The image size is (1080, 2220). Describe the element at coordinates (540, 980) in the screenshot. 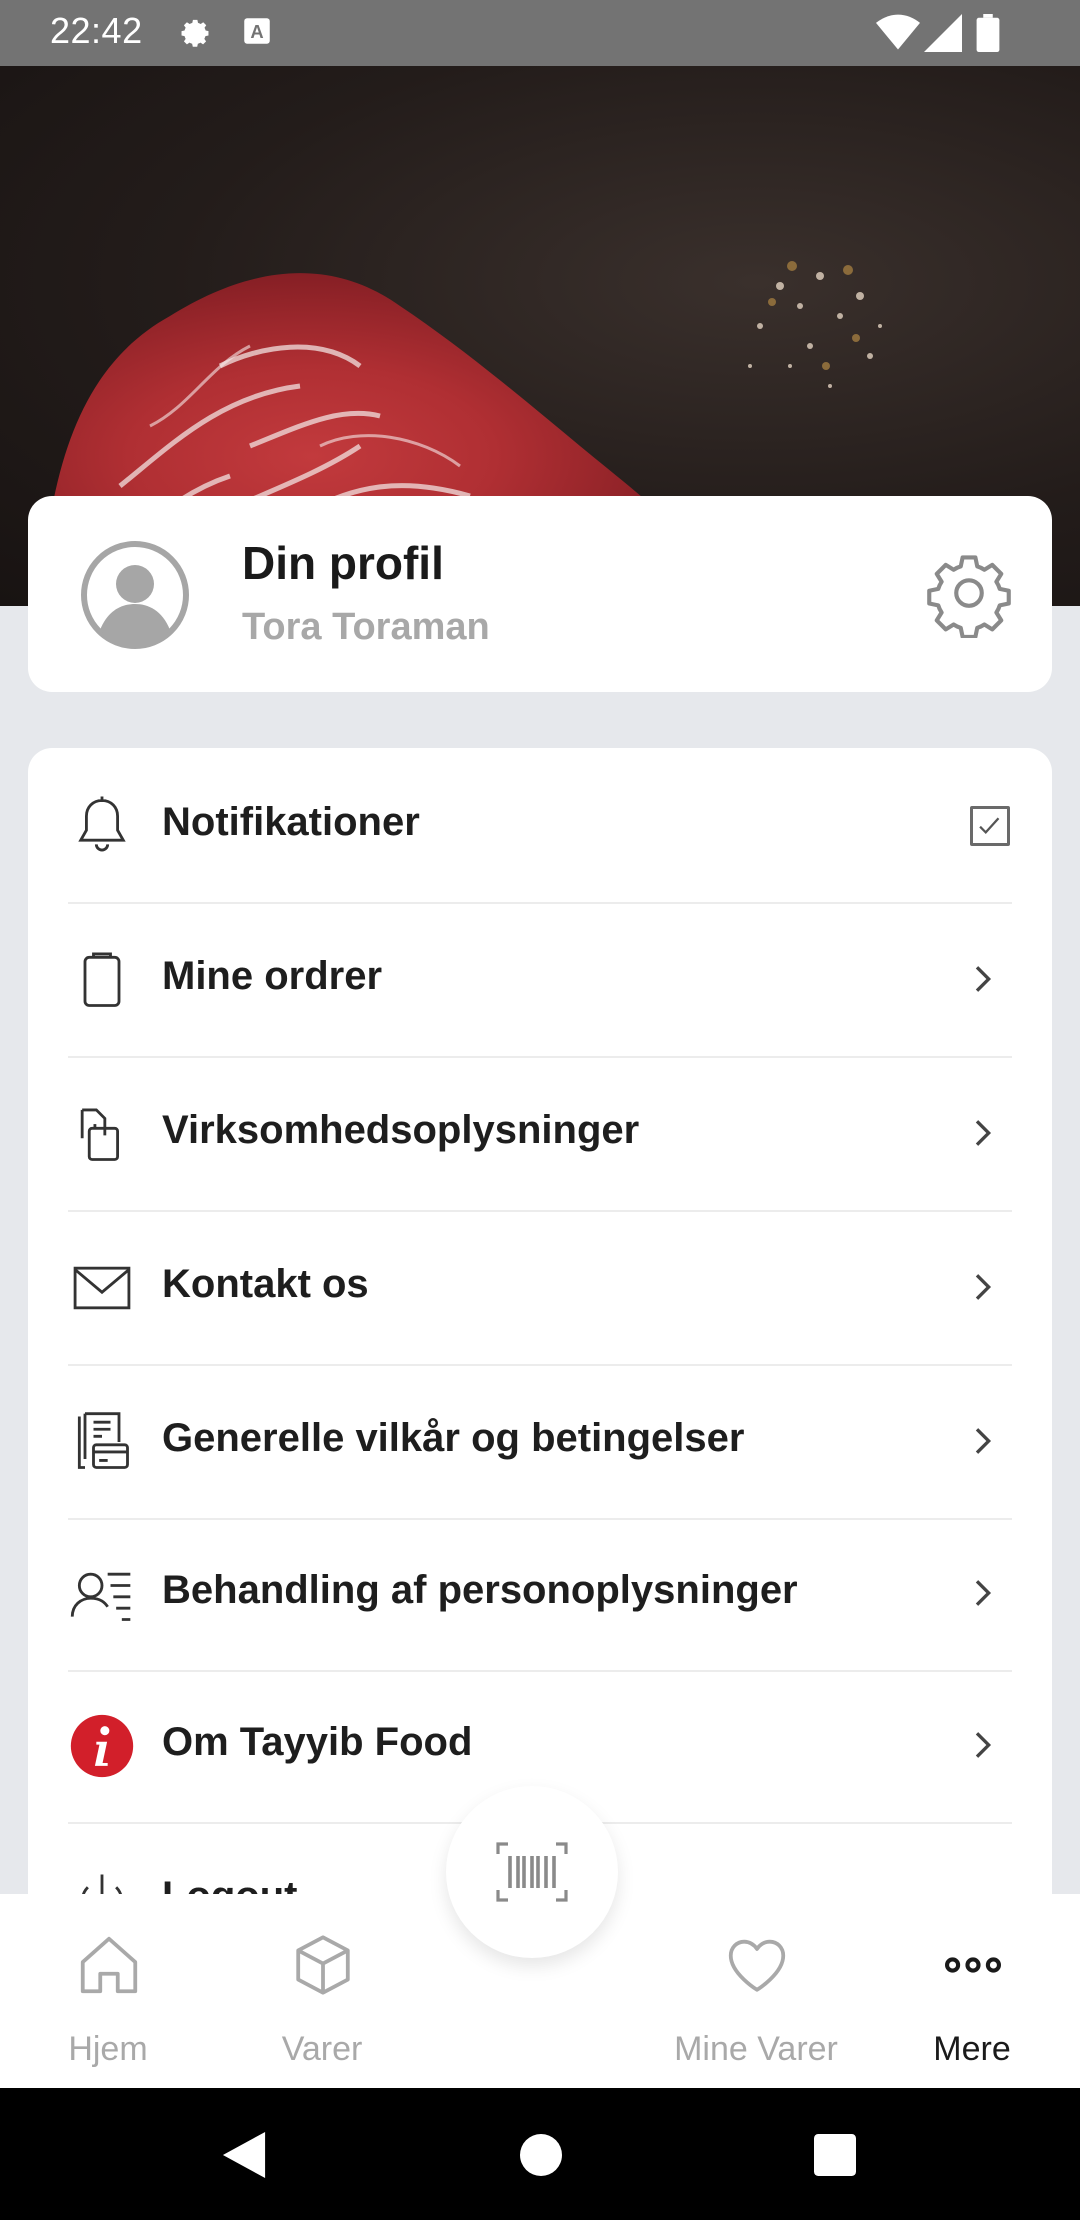

I see `menu-item-orders: Mine ordrer` at that location.